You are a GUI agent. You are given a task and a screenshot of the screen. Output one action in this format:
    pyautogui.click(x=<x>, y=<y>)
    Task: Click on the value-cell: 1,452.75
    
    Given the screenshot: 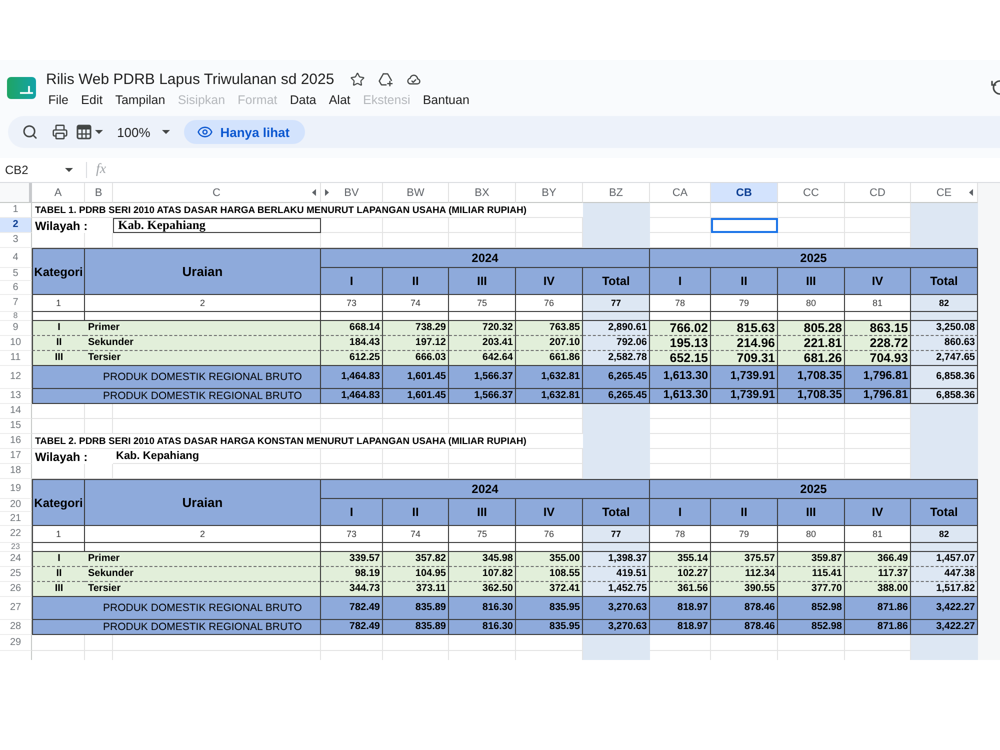 What is the action you would take?
    pyautogui.click(x=616, y=589)
    